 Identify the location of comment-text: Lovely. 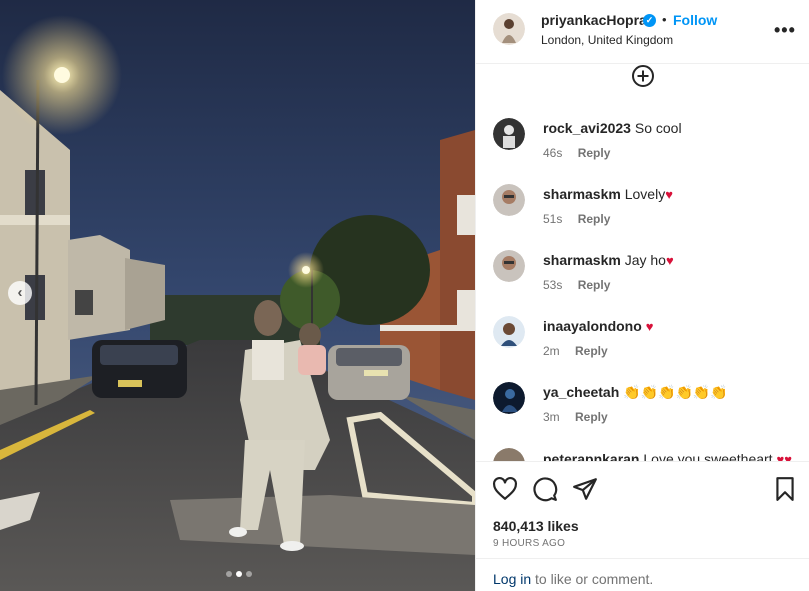
(645, 194).